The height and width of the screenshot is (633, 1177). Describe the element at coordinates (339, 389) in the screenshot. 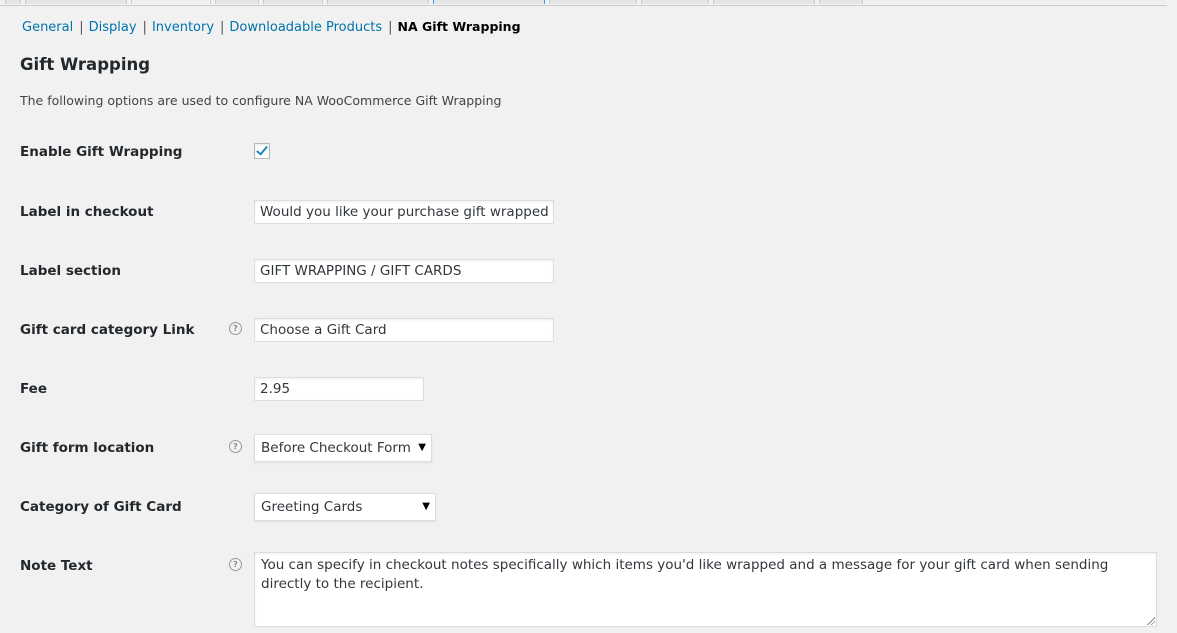

I see `fee-input` at that location.